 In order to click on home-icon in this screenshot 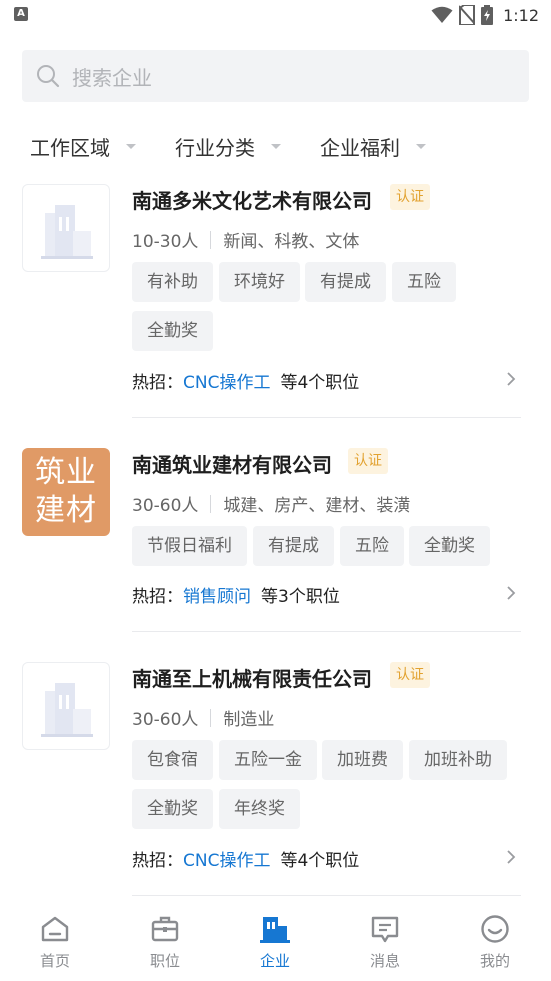, I will do `click(55, 929)`.